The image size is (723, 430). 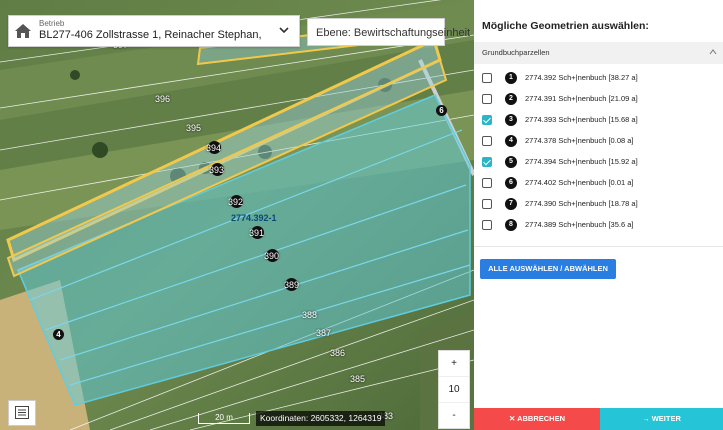 I want to click on parcel-row: 8 2774.389 Sch+|nenbuch [35.6 a], so click(x=599, y=226).